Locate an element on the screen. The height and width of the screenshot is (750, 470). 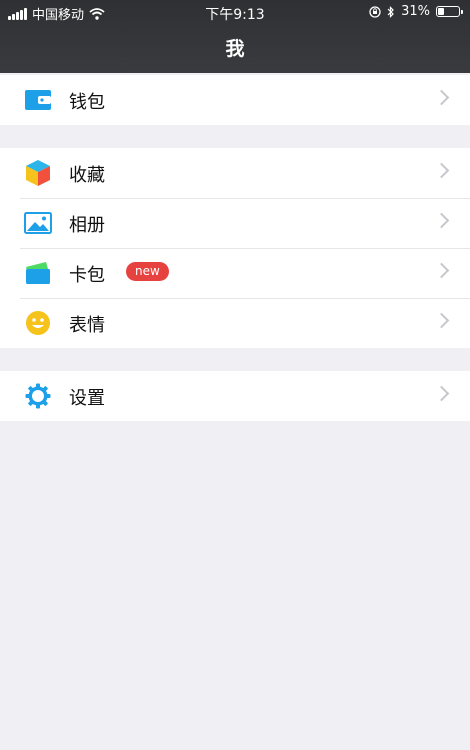
menu-item-favorites: 收藏 is located at coordinates (235, 173).